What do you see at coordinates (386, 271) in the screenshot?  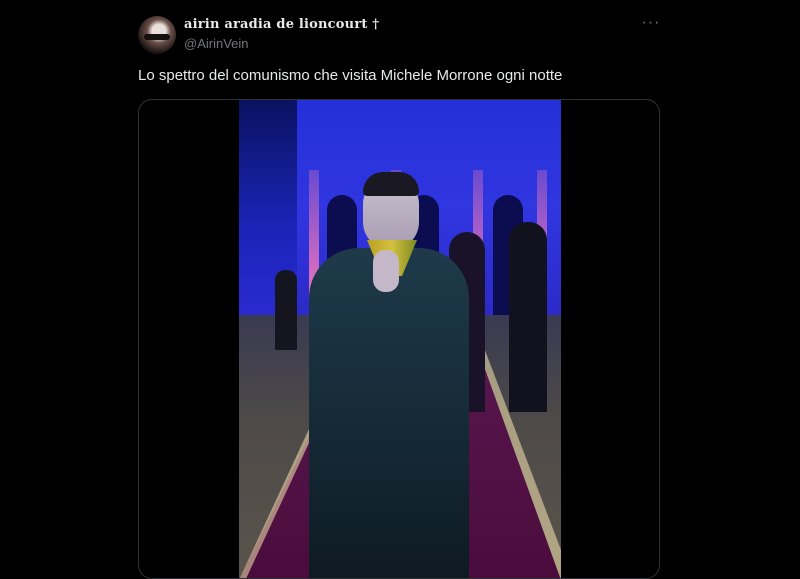 I see `video-hand` at bounding box center [386, 271].